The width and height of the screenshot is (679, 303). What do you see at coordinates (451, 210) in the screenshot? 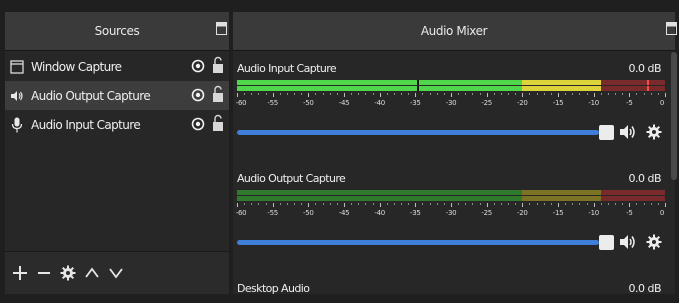
I see `db-scale: -60 -55 -50 -45 -40 -35 -30 -25 -20 -15 -10 -5 0` at bounding box center [451, 210].